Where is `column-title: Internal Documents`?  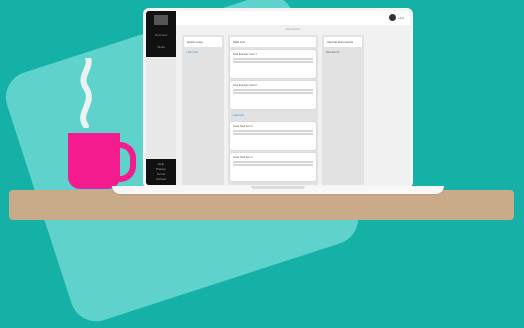 column-title: Internal Documents is located at coordinates (343, 42).